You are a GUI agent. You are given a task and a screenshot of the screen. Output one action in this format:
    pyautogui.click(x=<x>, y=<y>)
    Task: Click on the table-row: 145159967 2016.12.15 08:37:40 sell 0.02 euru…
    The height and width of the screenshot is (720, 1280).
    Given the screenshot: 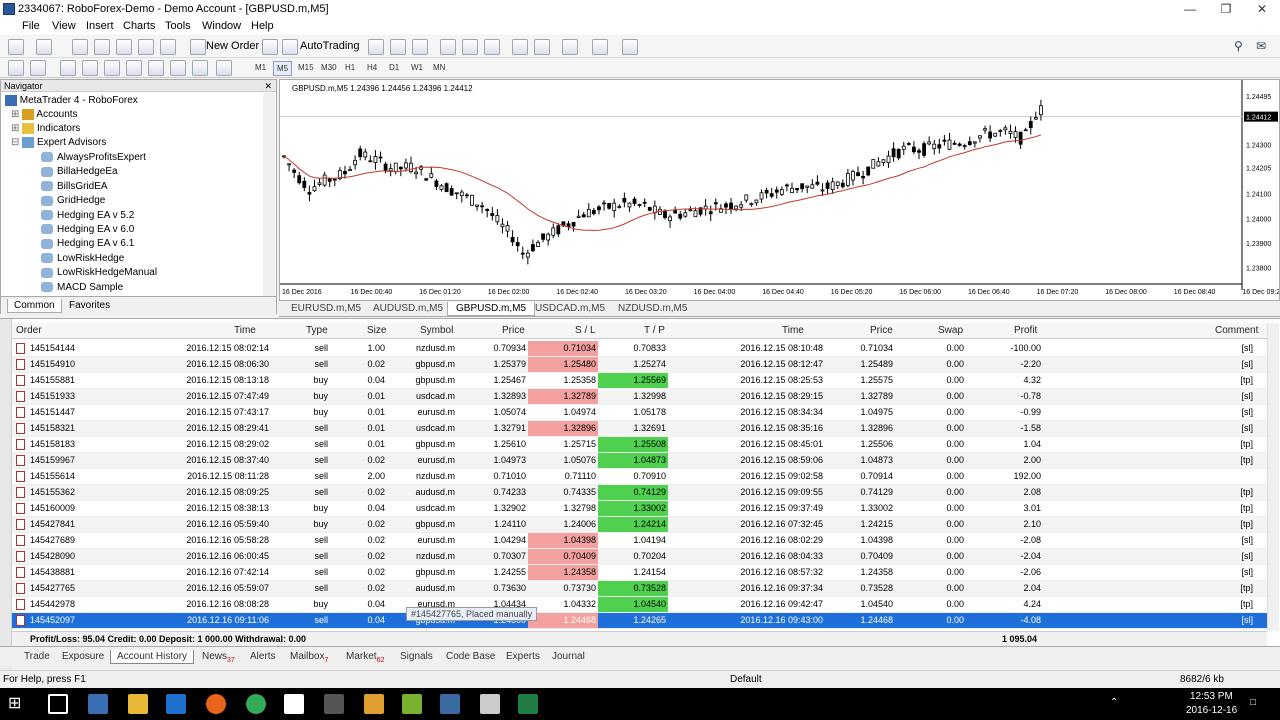 What is the action you would take?
    pyautogui.click(x=639, y=461)
    